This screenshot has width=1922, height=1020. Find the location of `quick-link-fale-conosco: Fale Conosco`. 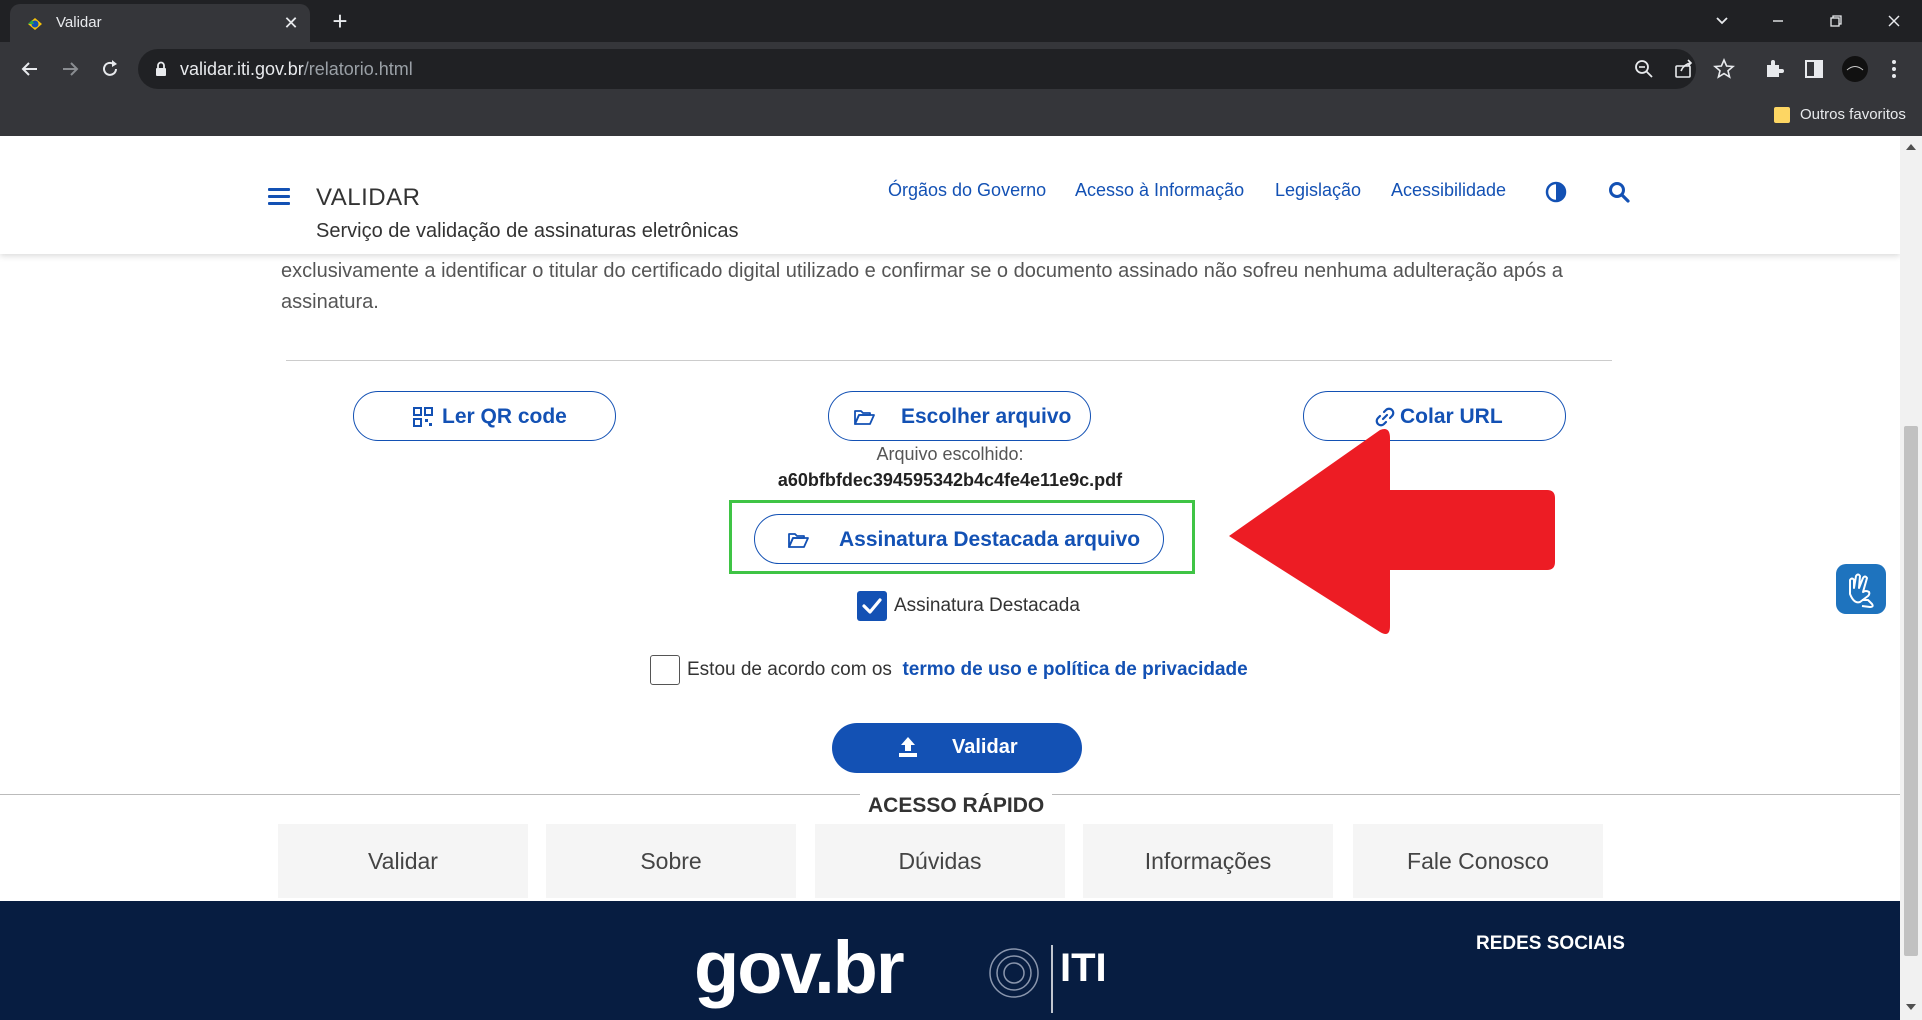

quick-link-fale-conosco: Fale Conosco is located at coordinates (1478, 861).